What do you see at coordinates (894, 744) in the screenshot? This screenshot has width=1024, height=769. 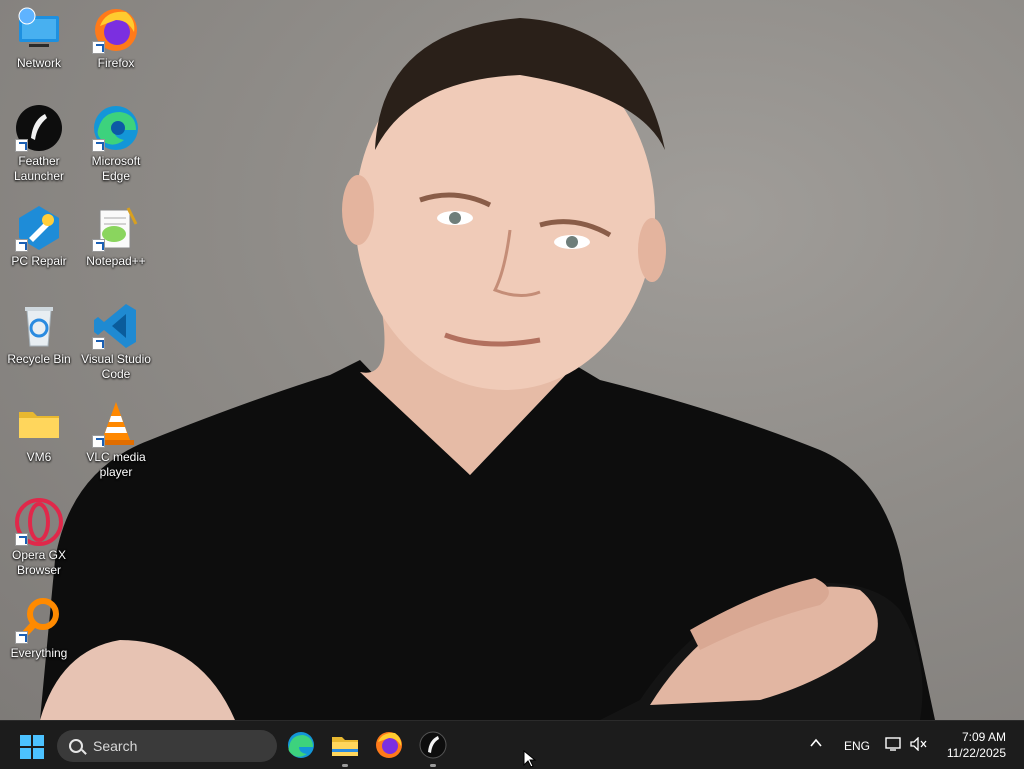 I see `network-status-icon` at bounding box center [894, 744].